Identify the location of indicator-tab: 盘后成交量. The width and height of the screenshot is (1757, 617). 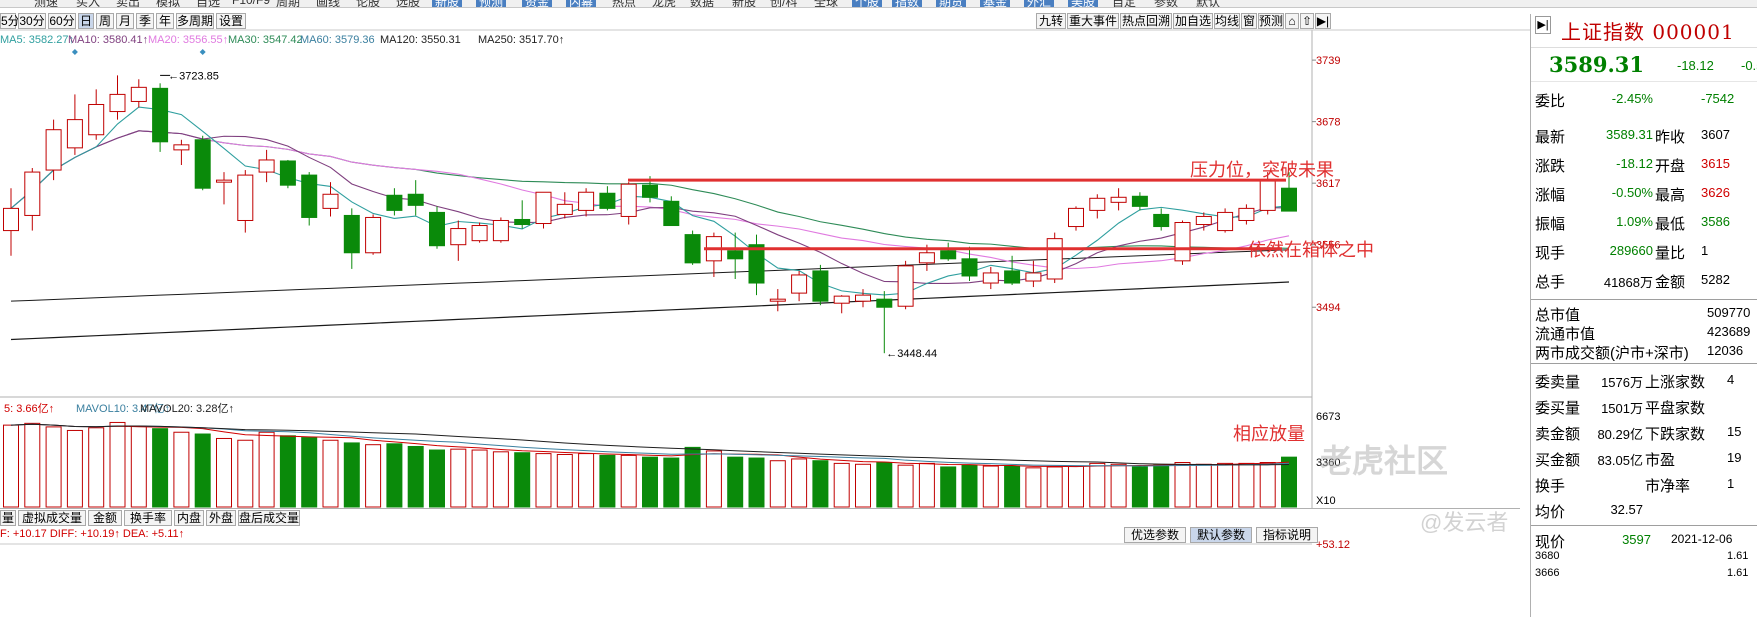
(269, 518).